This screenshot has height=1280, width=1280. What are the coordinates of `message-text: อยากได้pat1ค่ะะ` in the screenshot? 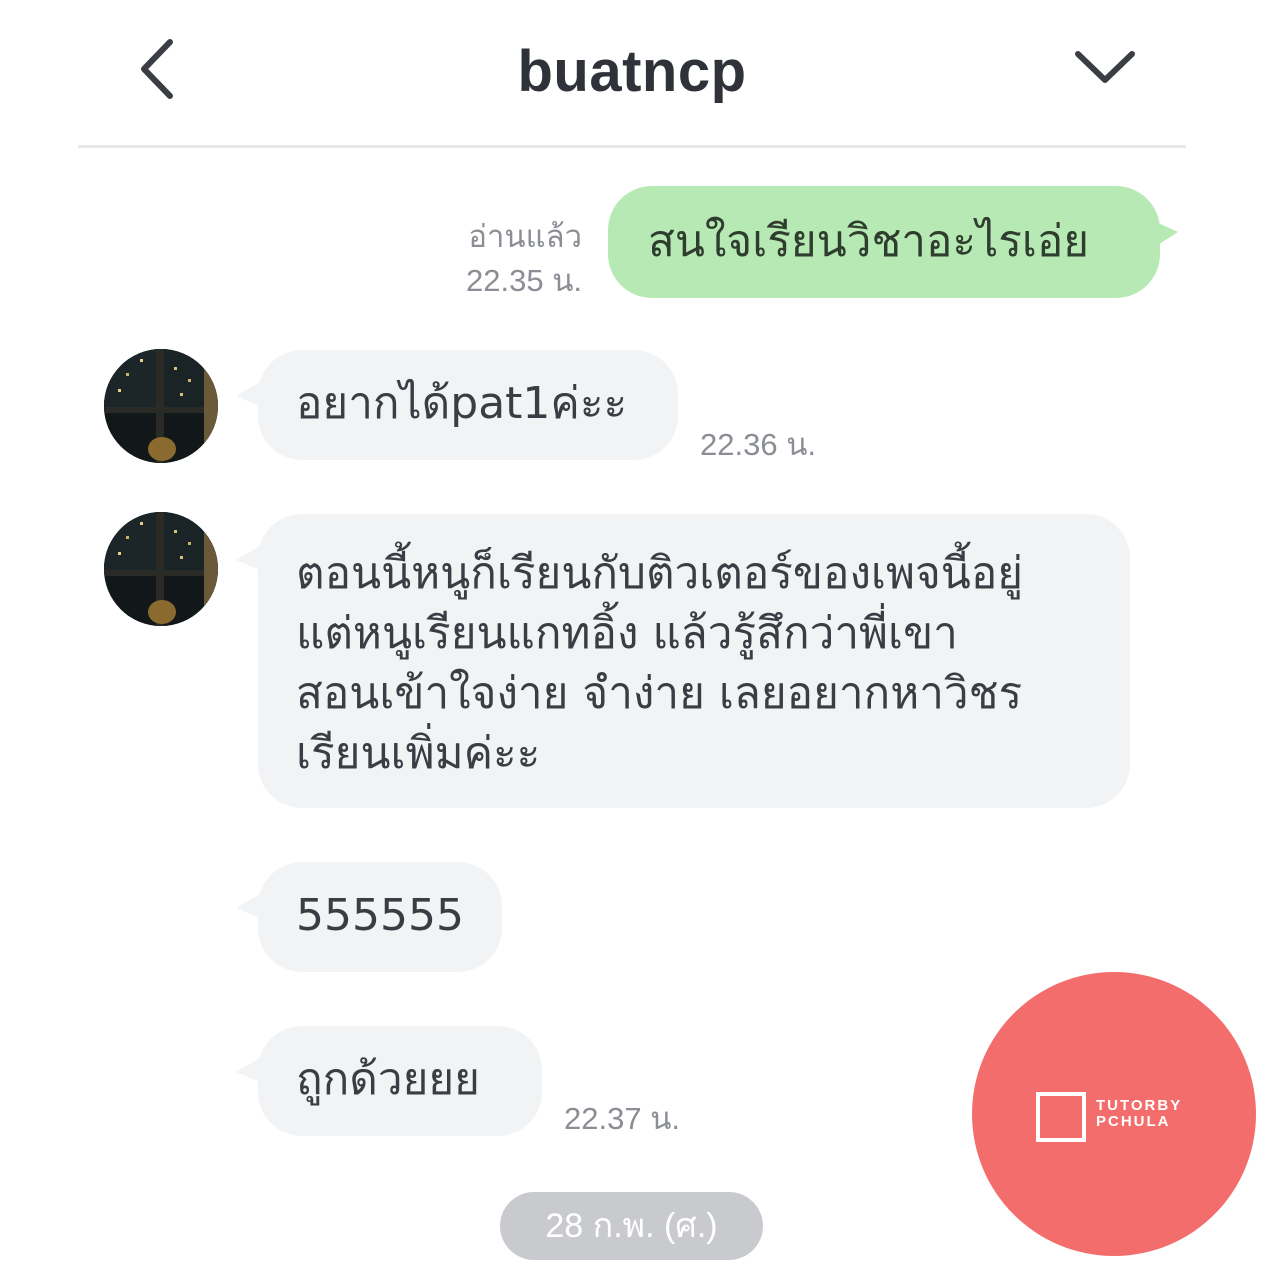 It's located at (462, 403).